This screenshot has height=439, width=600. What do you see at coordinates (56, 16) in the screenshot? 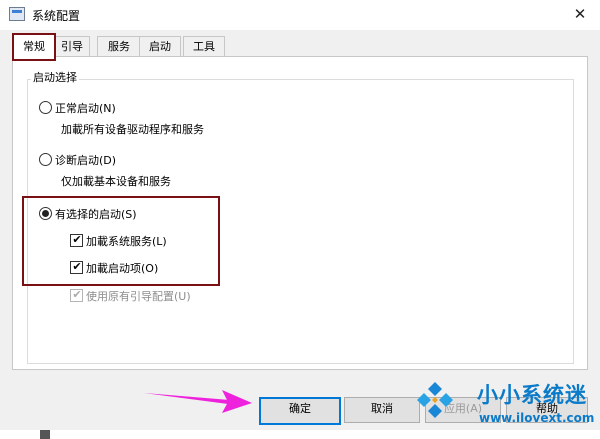
I see `window-title: 系统配置` at bounding box center [56, 16].